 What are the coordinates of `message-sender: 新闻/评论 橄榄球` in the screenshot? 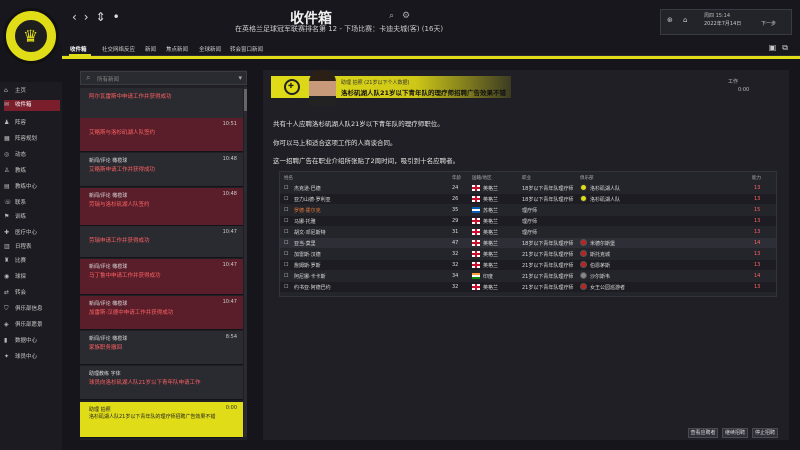 It's located at (108, 267).